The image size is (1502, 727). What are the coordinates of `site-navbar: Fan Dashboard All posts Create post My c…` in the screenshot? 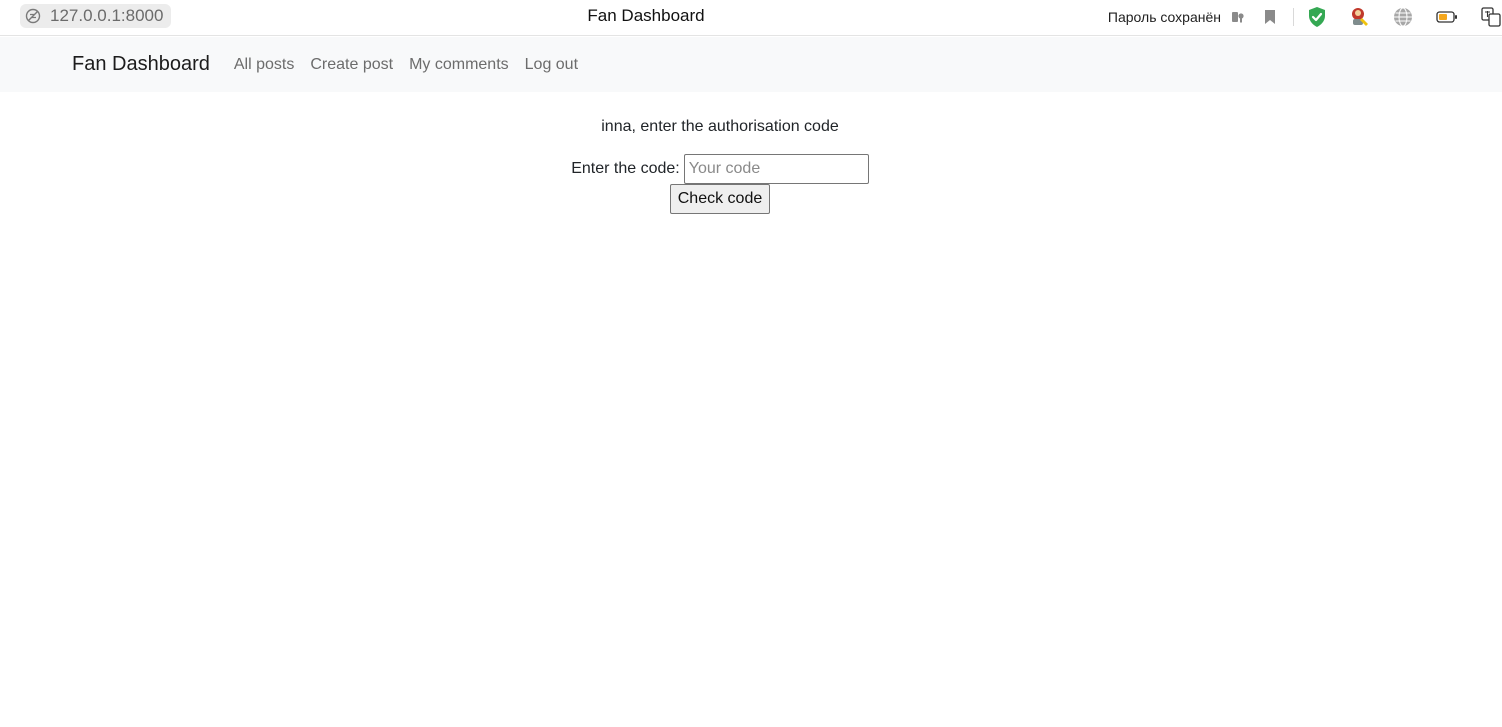 It's located at (751, 64).